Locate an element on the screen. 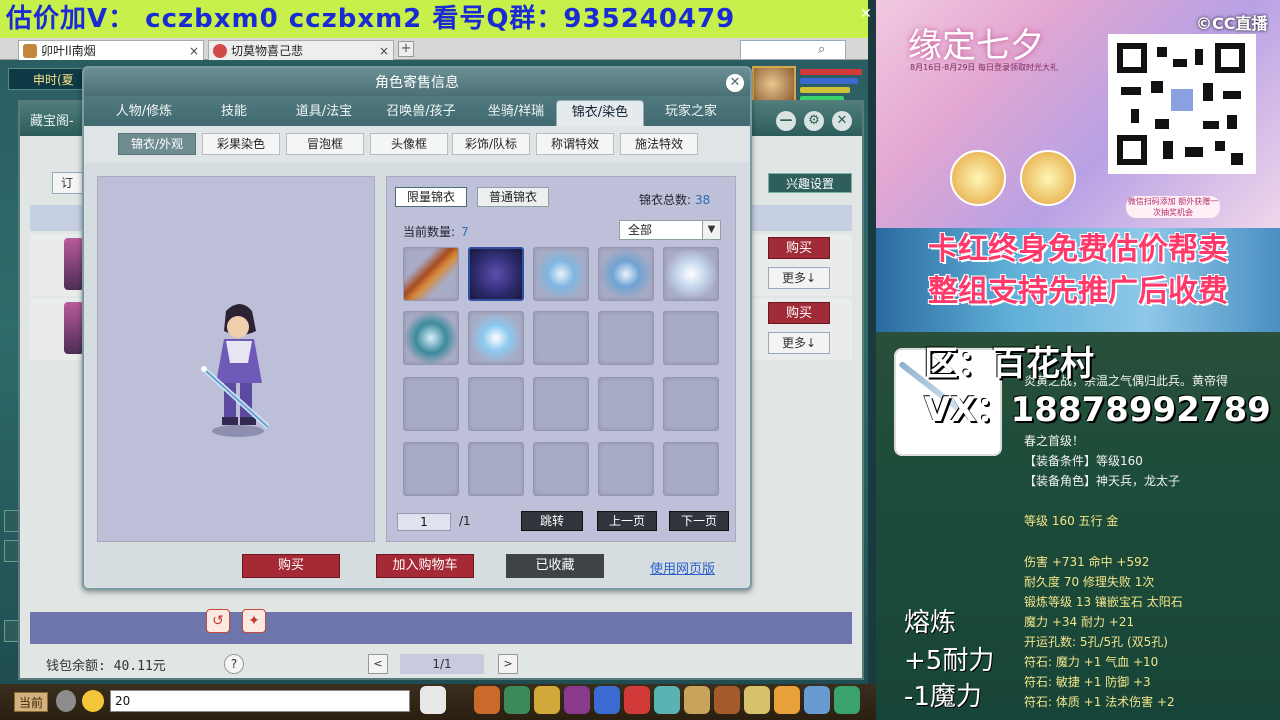  dialog-titlebar: 角色寄售信息 ✕ is located at coordinates (417, 82).